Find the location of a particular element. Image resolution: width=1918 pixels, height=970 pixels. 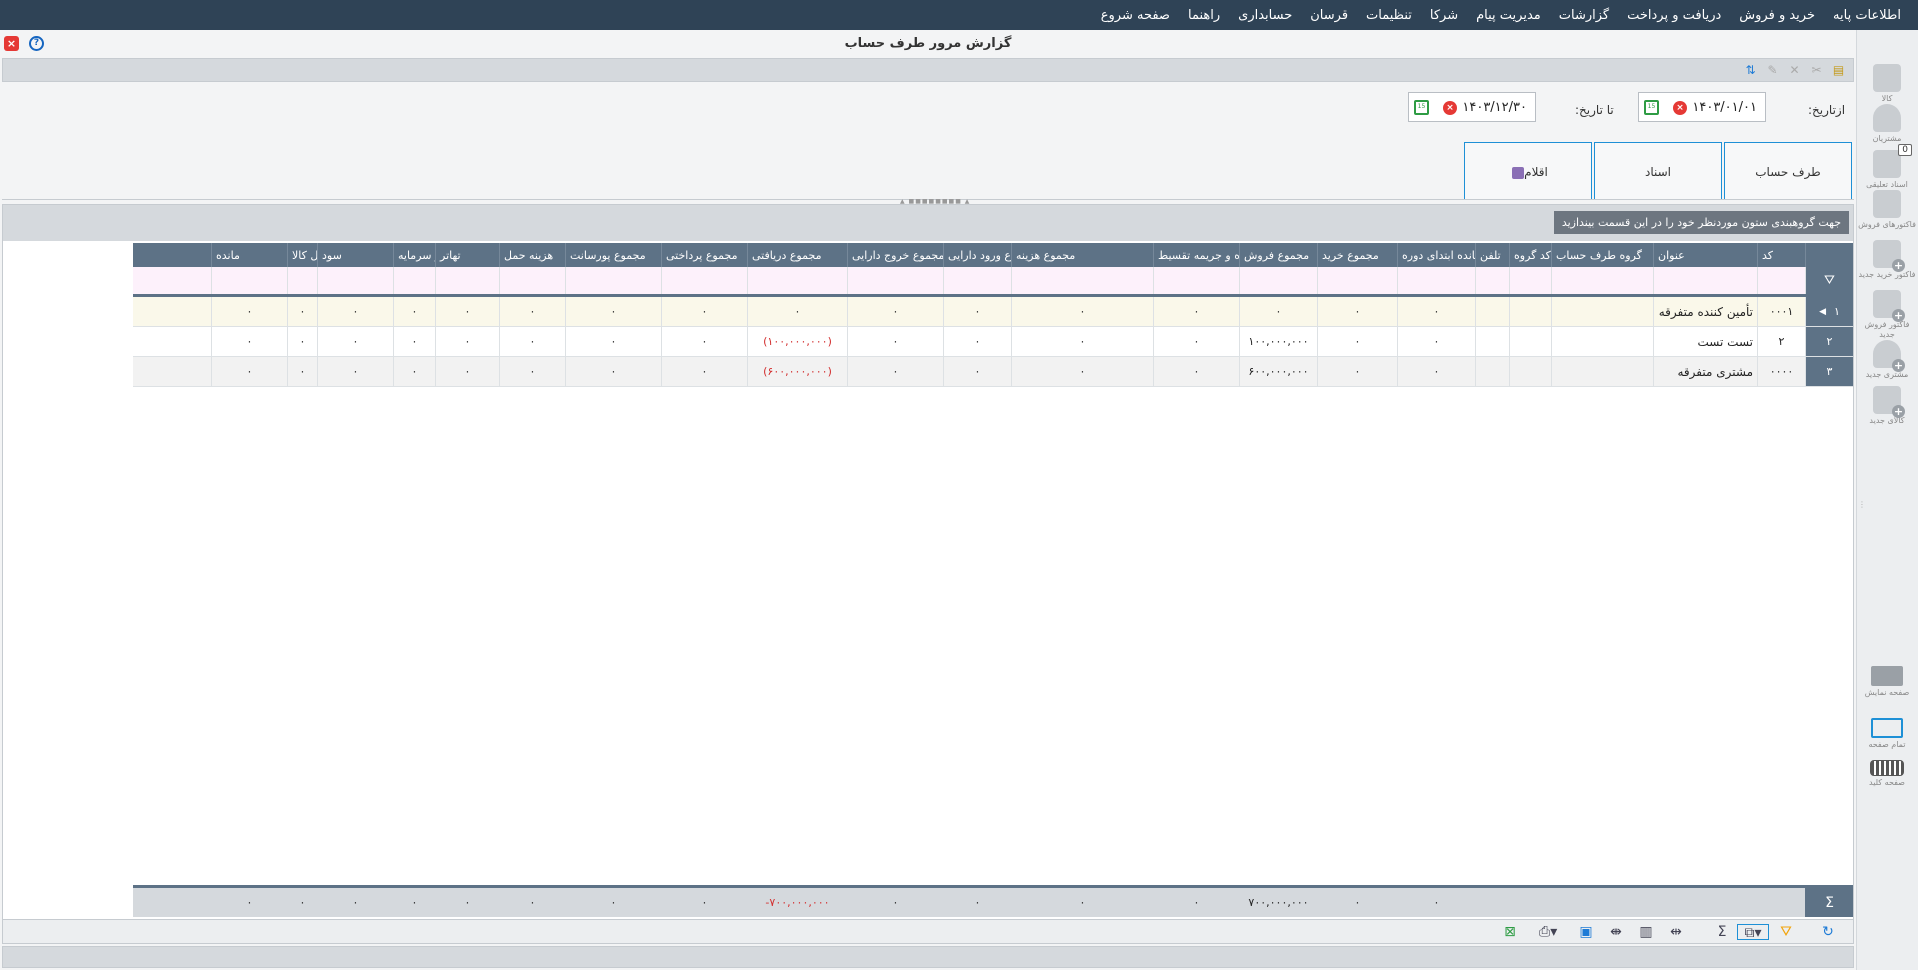

column-header-6: مجموع خرید is located at coordinates (1357, 255).